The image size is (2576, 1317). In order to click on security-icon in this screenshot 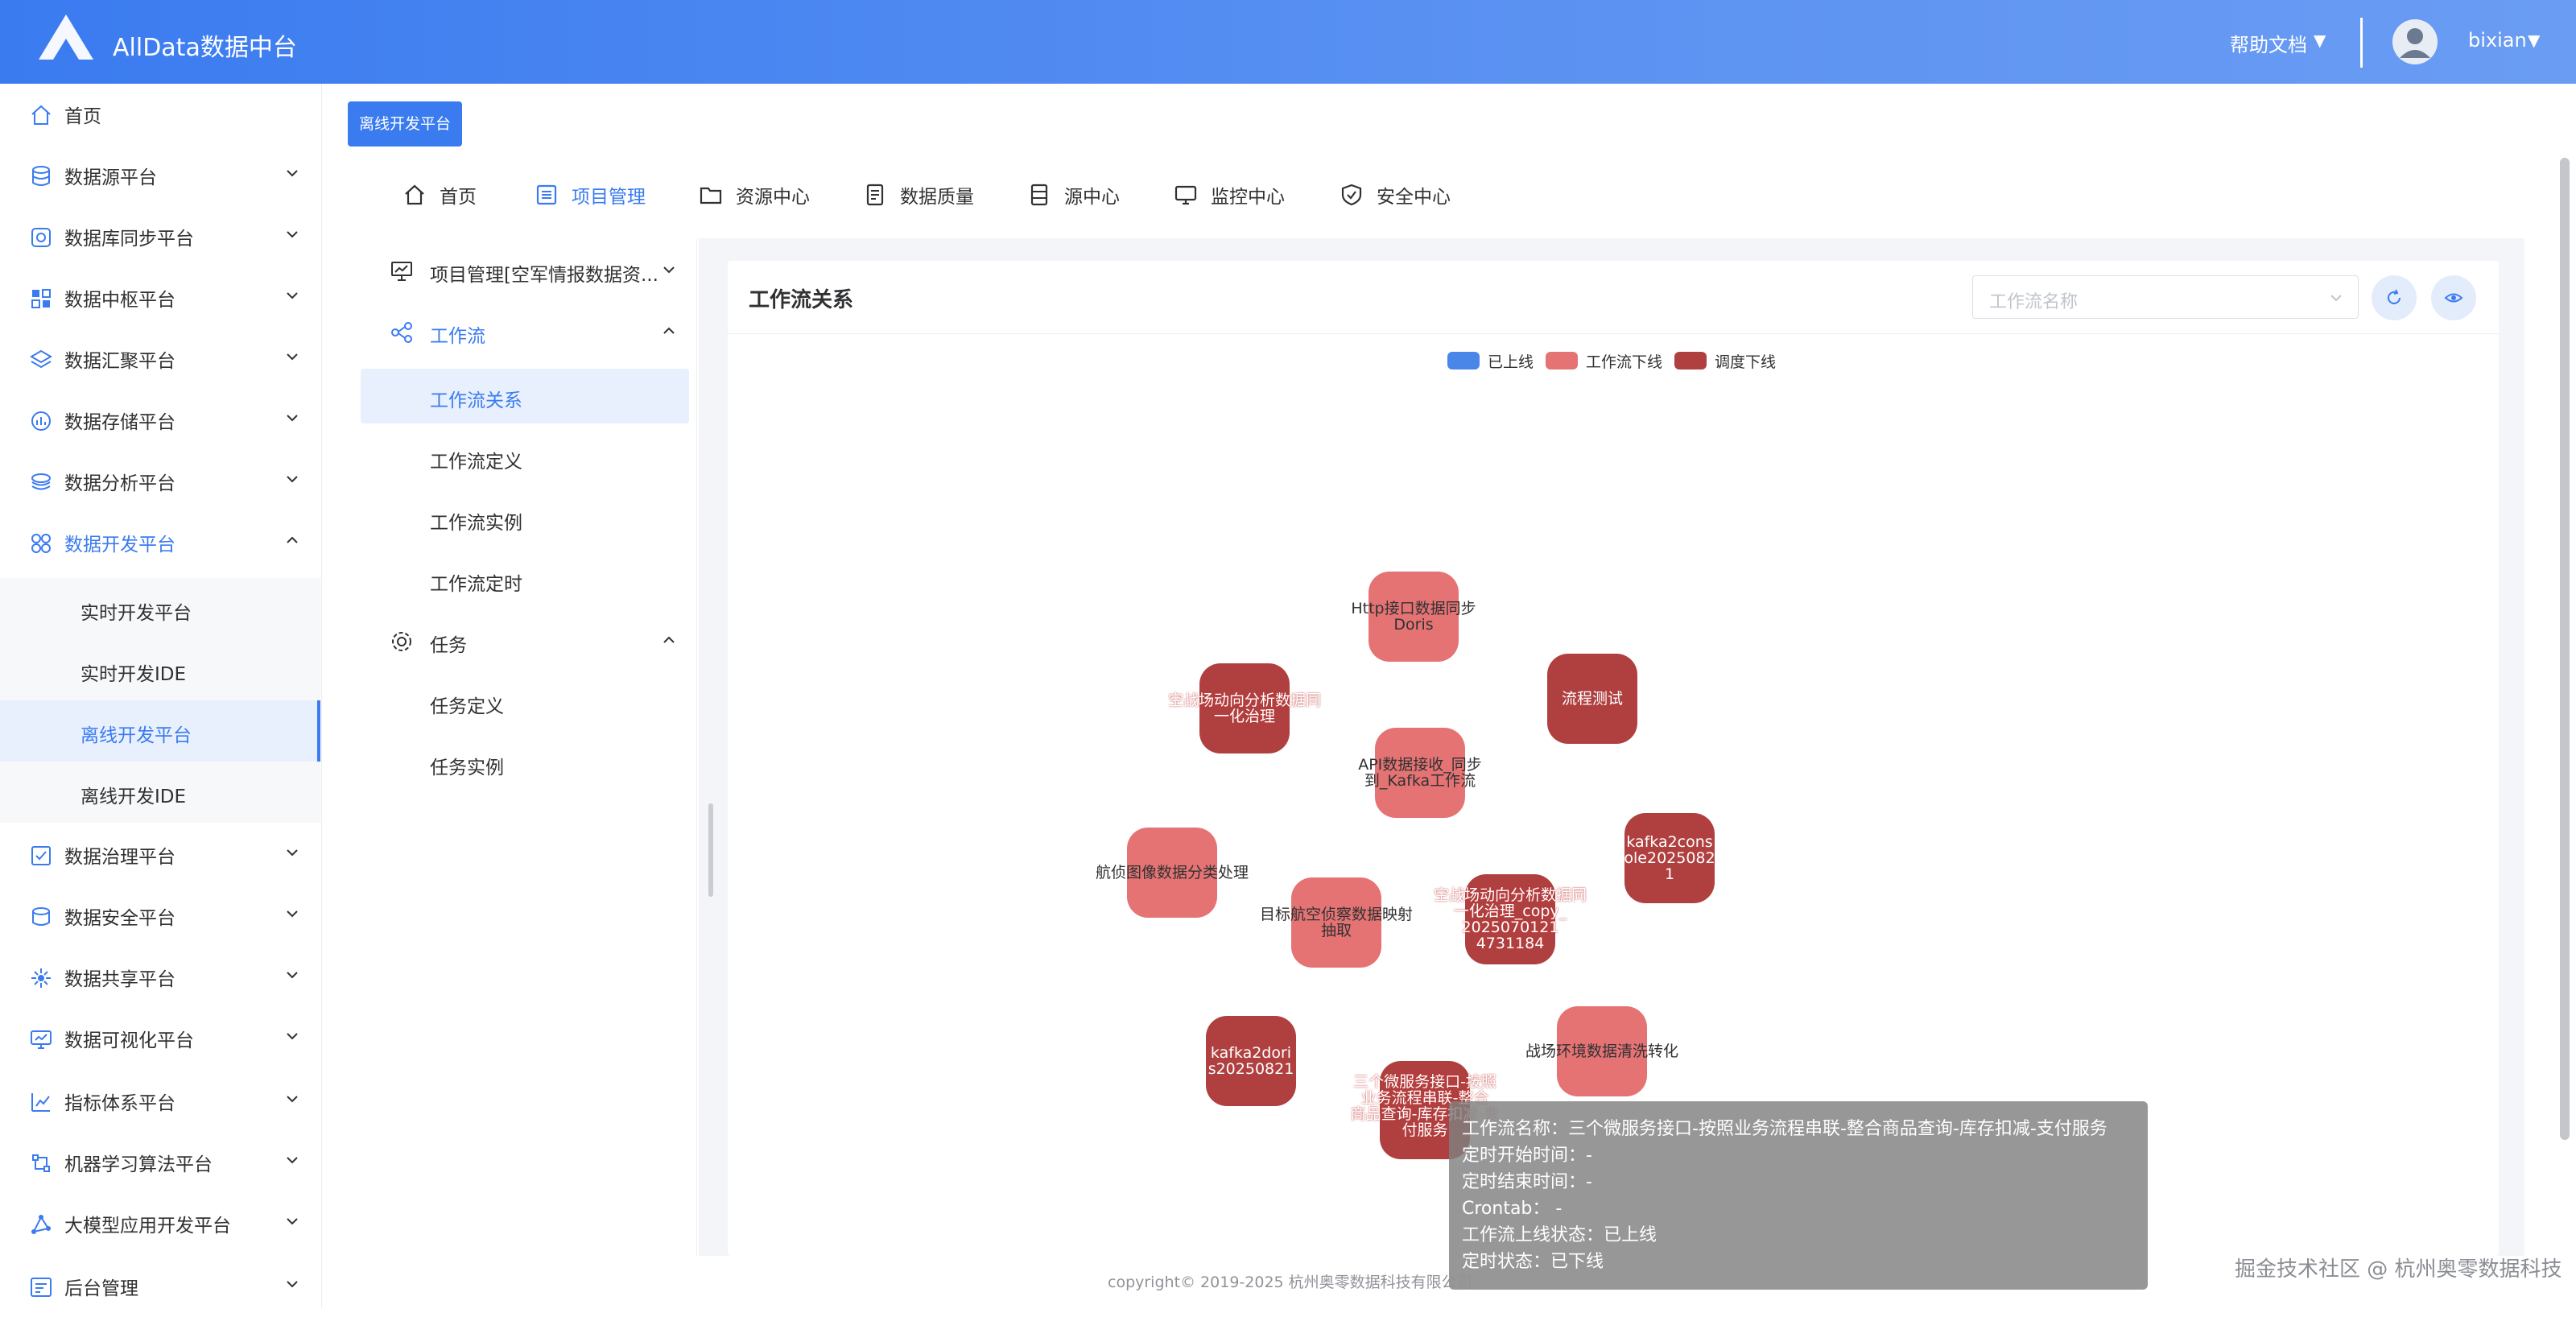, I will do `click(41, 916)`.